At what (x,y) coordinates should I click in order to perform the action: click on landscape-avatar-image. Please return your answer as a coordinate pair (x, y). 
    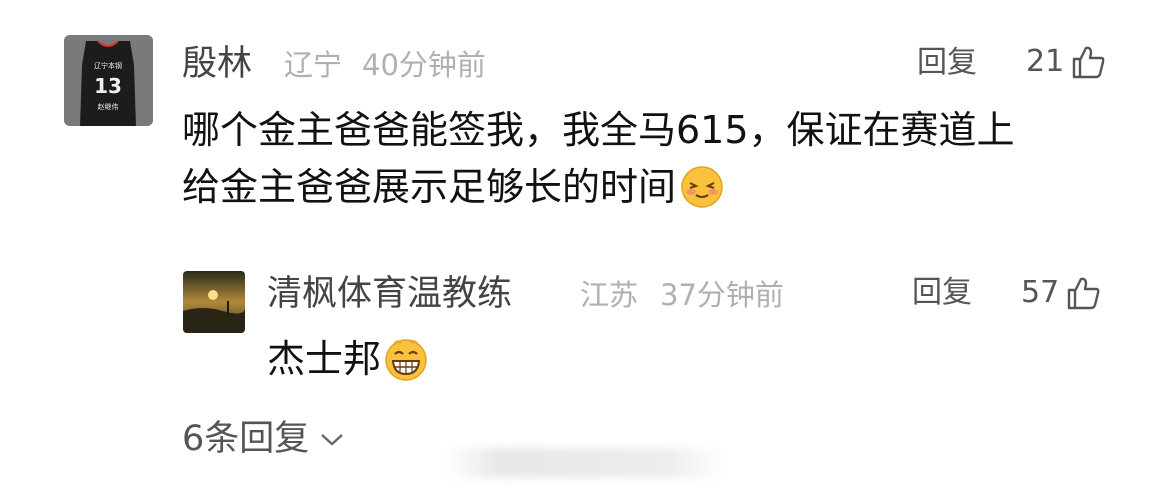
    Looking at the image, I should click on (214, 302).